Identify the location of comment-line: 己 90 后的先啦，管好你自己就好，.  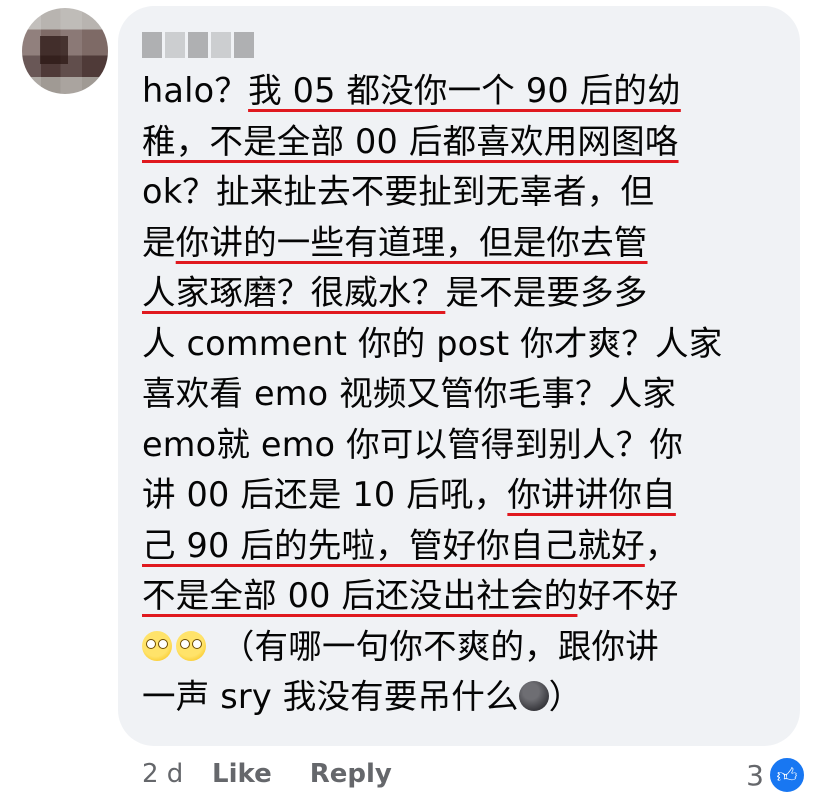
(467, 546).